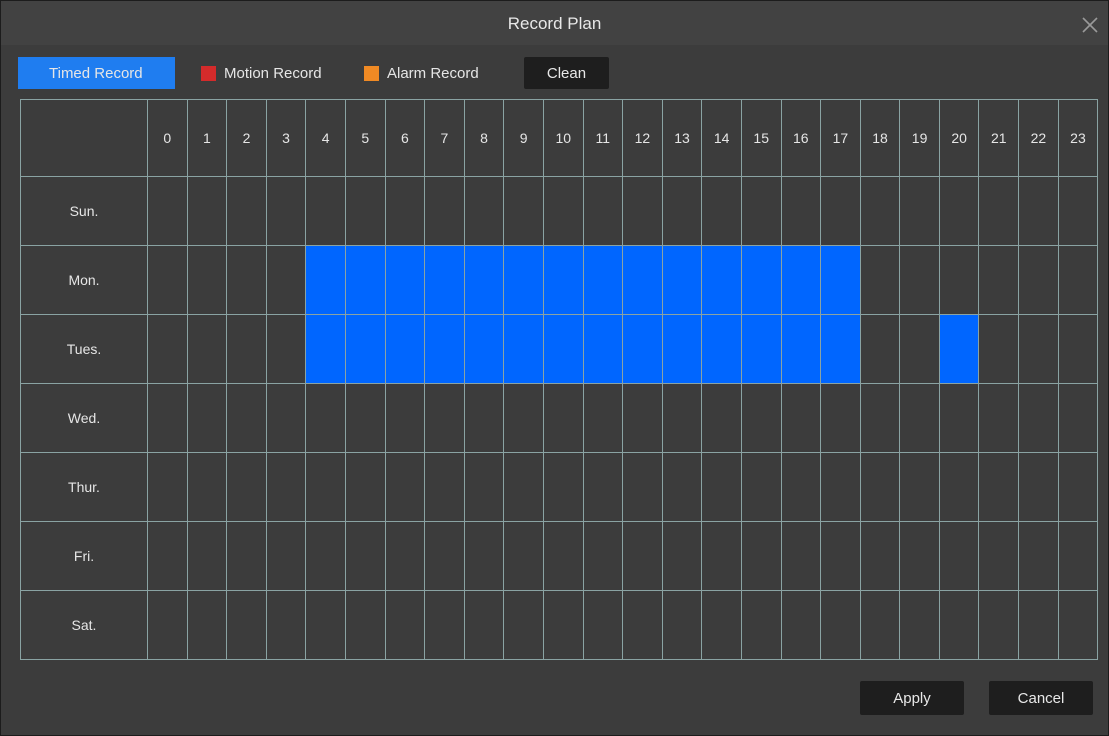  I want to click on hour-header: 17, so click(840, 138).